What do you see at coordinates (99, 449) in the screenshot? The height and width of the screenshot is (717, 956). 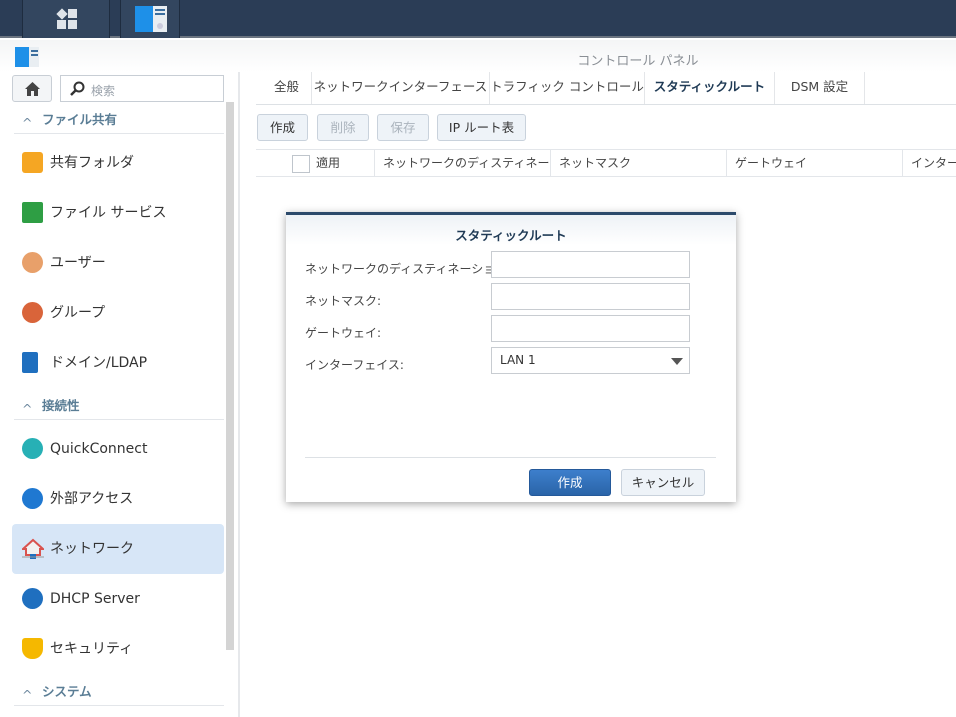 I see `sidebar-item-label: QuickConnect` at bounding box center [99, 449].